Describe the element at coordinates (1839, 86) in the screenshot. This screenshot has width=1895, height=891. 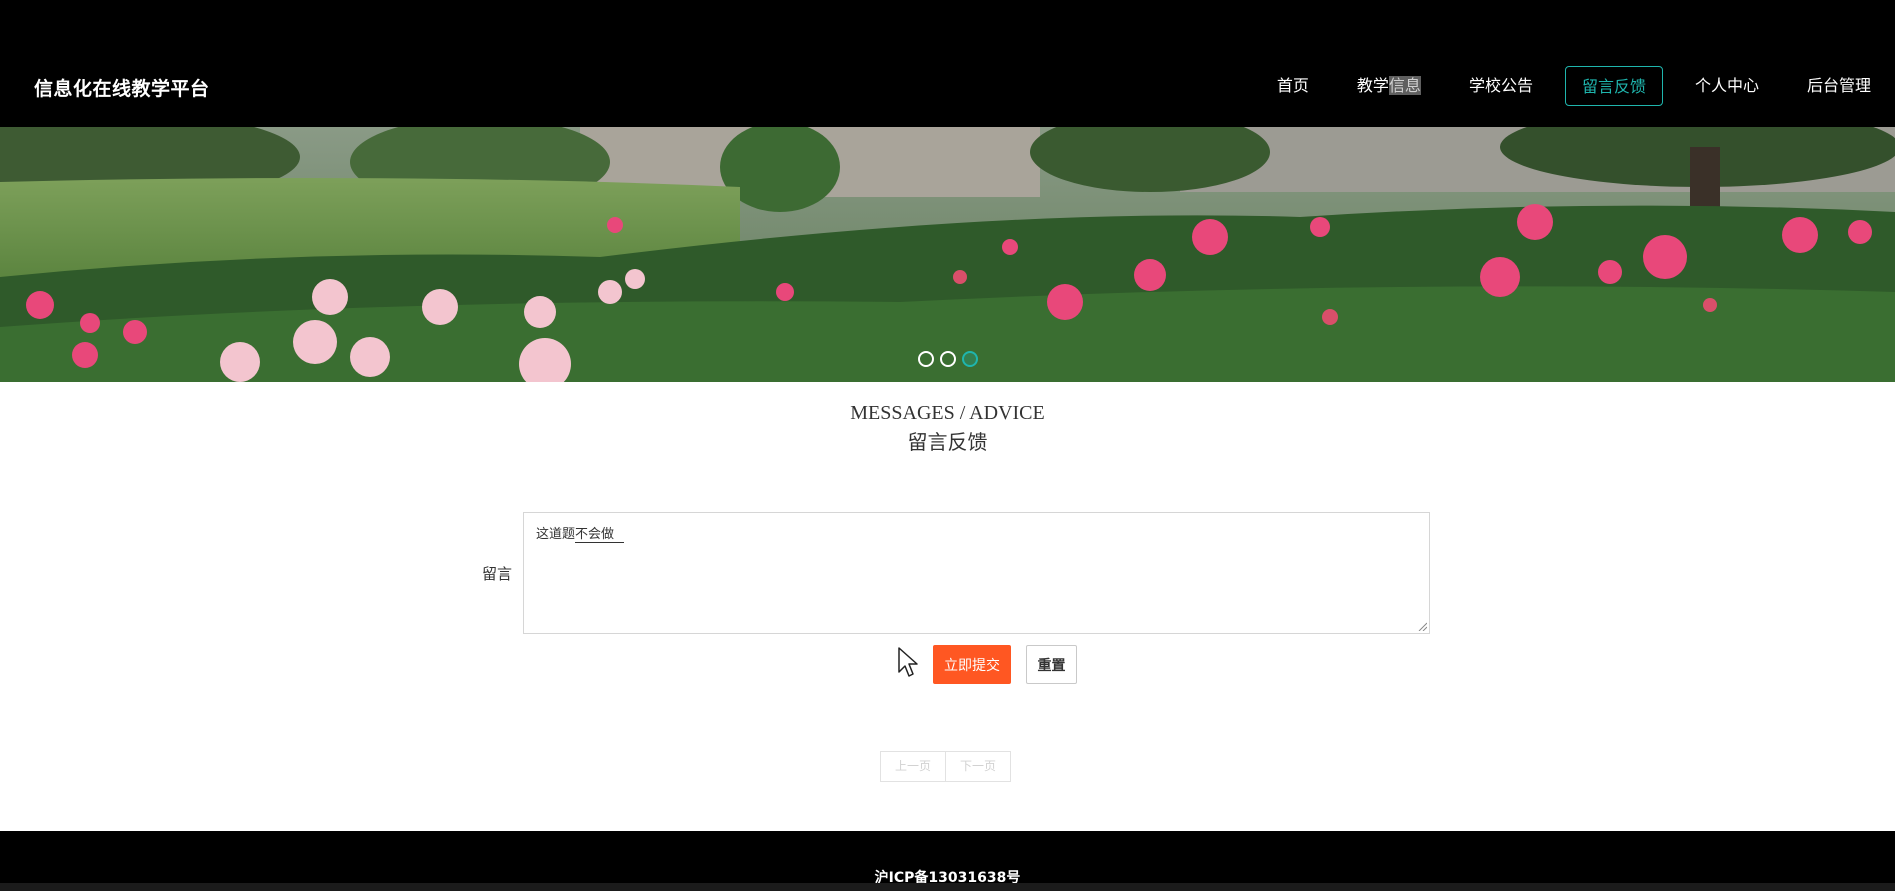
I see `nav-item-admin: 后台管理` at that location.